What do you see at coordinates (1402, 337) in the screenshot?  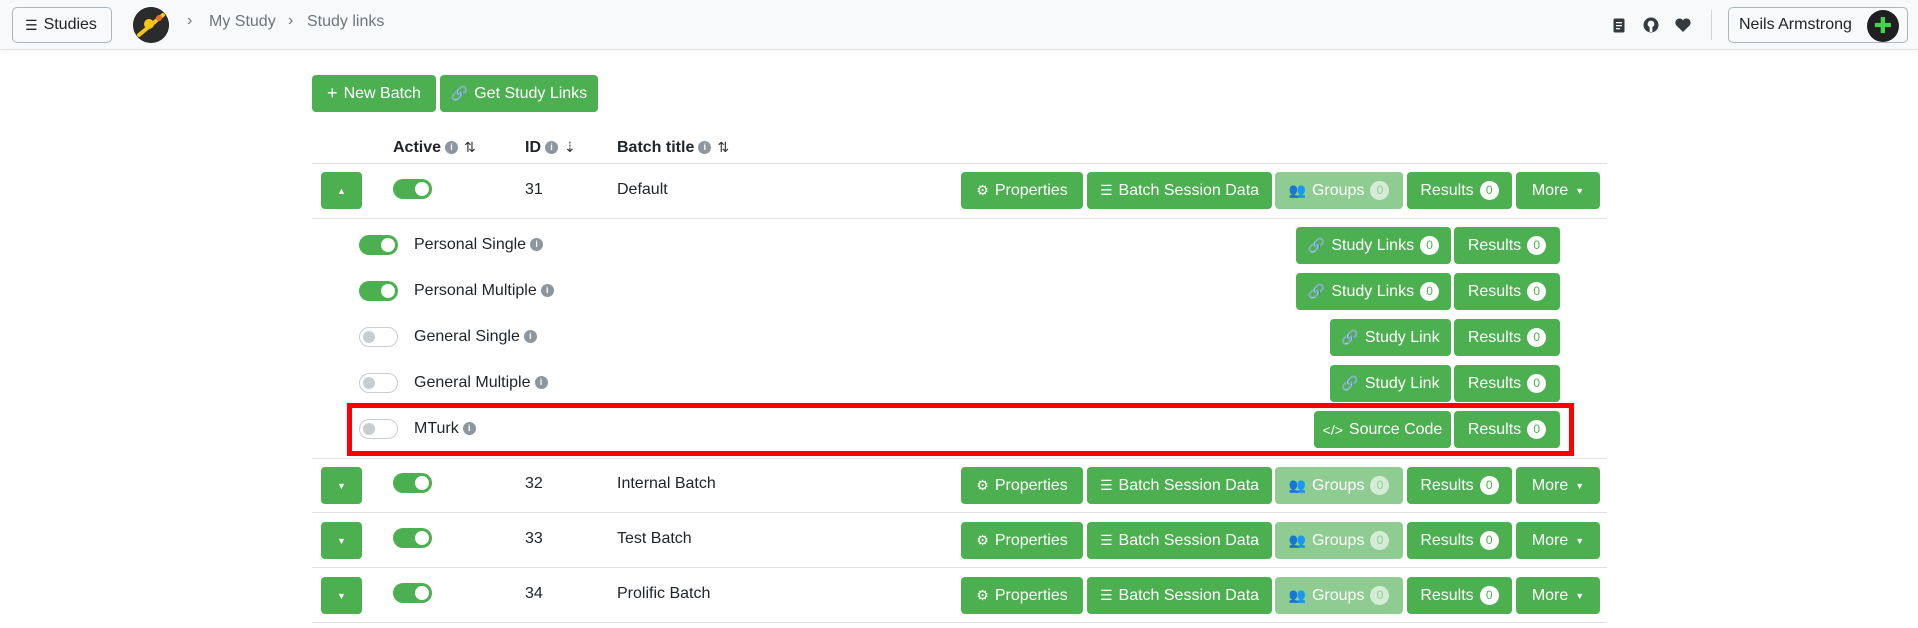 I see `study-link-label: Study Link` at bounding box center [1402, 337].